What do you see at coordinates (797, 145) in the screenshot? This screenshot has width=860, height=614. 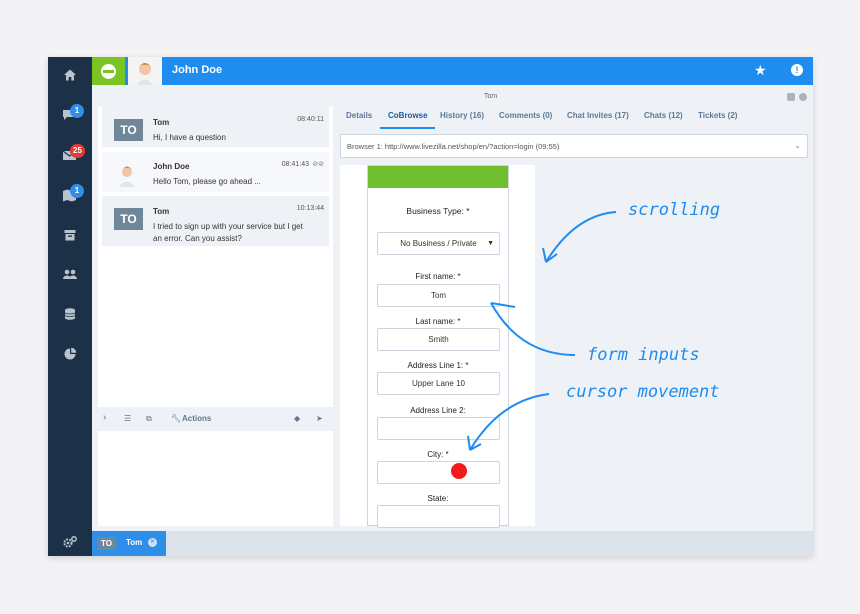 I see `chevron-down-icon: ⌄` at bounding box center [797, 145].